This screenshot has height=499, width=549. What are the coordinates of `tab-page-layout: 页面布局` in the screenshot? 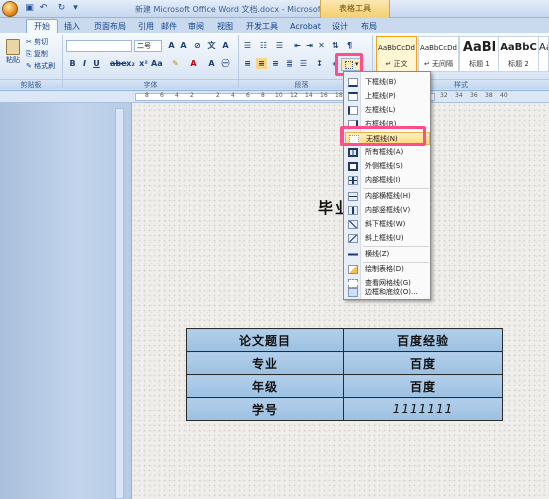 It's located at (110, 26).